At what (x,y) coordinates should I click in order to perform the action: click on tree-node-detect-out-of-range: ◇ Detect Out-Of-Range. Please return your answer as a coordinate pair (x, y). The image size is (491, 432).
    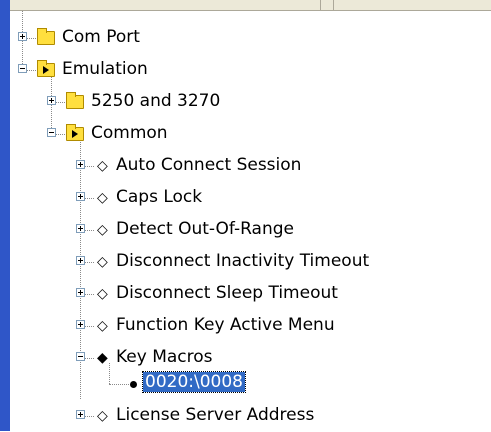
    Looking at the image, I should click on (250, 230).